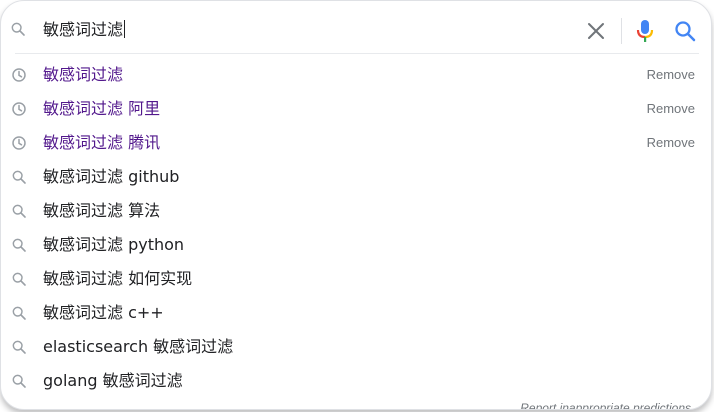  I want to click on suggestion-item: 敏感词过滤 c++, so click(356, 313).